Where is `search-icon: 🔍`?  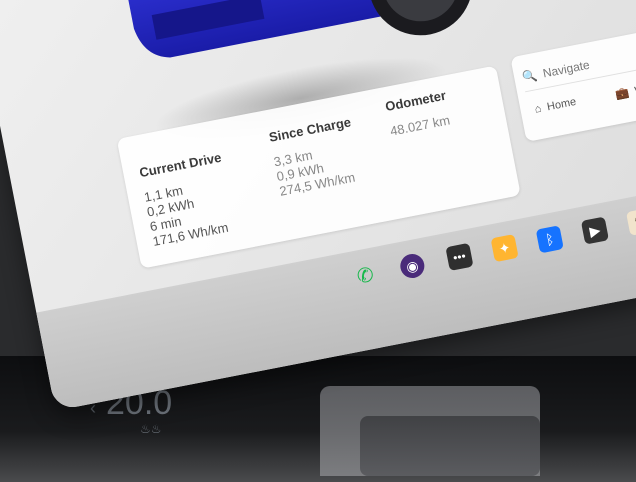
search-icon: 🔍 is located at coordinates (530, 76).